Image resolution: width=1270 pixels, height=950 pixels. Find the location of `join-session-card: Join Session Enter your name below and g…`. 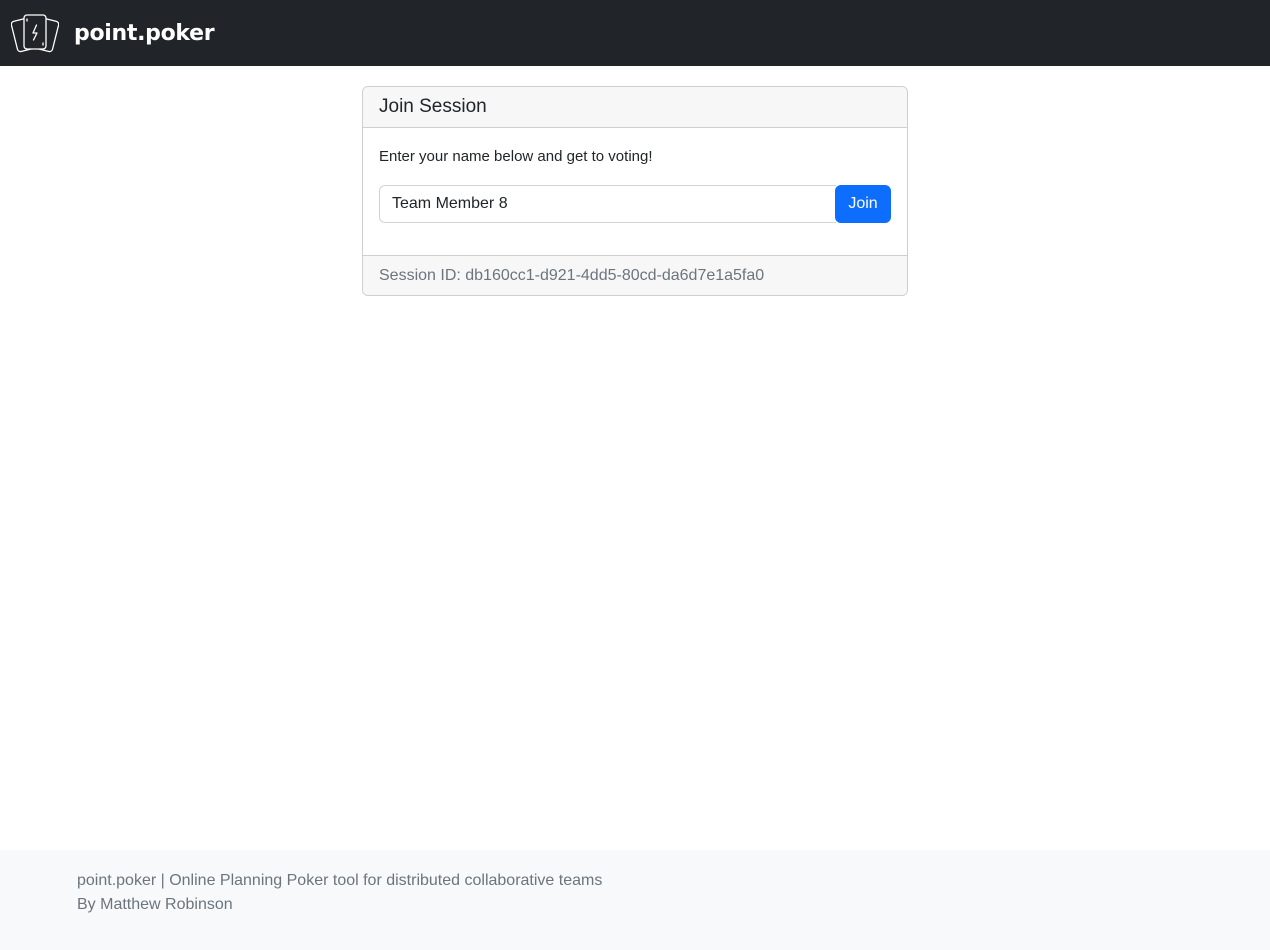

join-session-card: Join Session Enter your name below and g… is located at coordinates (635, 191).